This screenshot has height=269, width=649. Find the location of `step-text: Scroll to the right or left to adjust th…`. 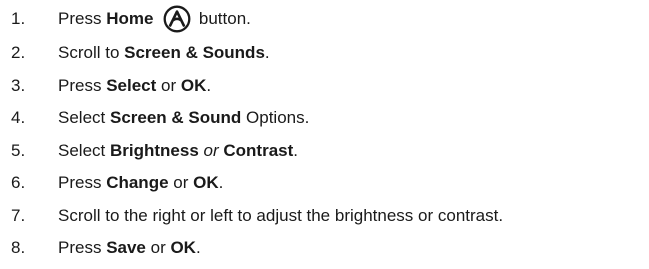

step-text: Scroll to the right or left to adjust th… is located at coordinates (280, 216).